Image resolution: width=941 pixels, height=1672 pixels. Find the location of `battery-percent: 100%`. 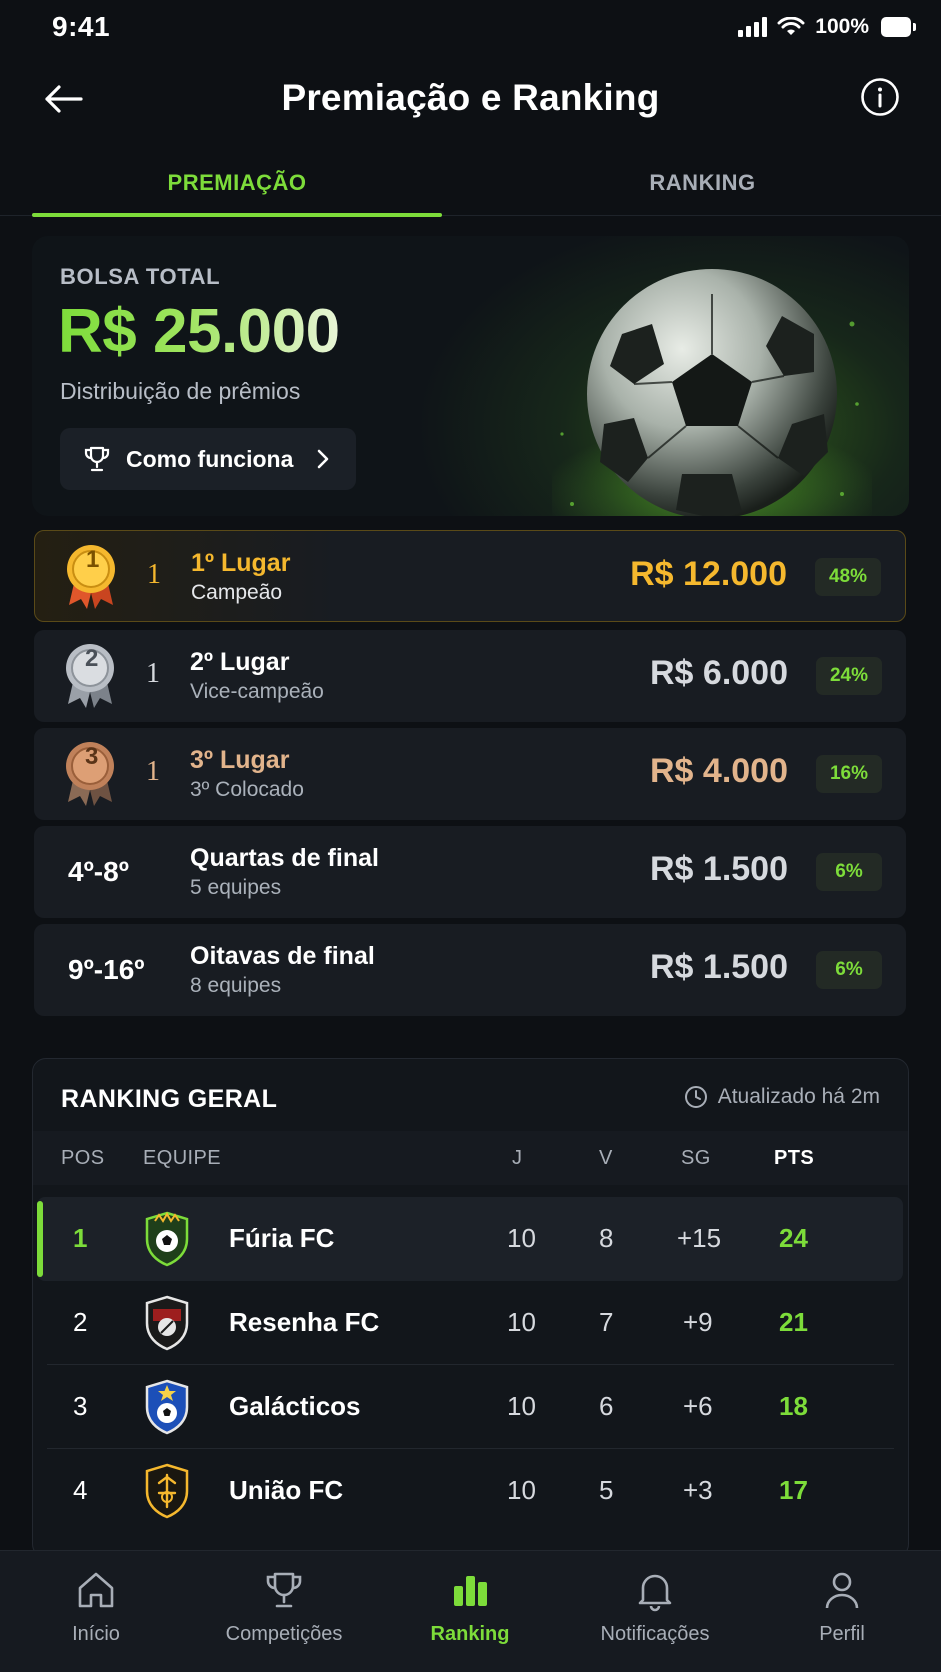

battery-percent: 100% is located at coordinates (842, 26).